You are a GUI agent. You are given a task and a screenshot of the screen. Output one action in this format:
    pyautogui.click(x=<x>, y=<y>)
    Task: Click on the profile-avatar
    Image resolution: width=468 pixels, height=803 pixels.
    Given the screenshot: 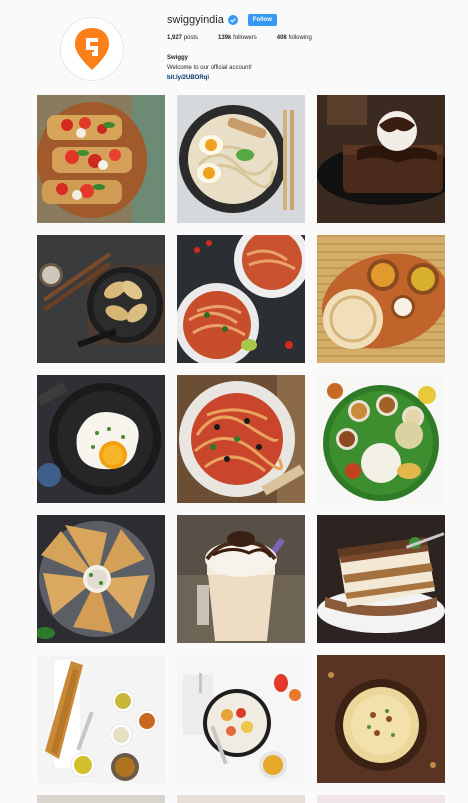 What is the action you would take?
    pyautogui.click(x=92, y=49)
    